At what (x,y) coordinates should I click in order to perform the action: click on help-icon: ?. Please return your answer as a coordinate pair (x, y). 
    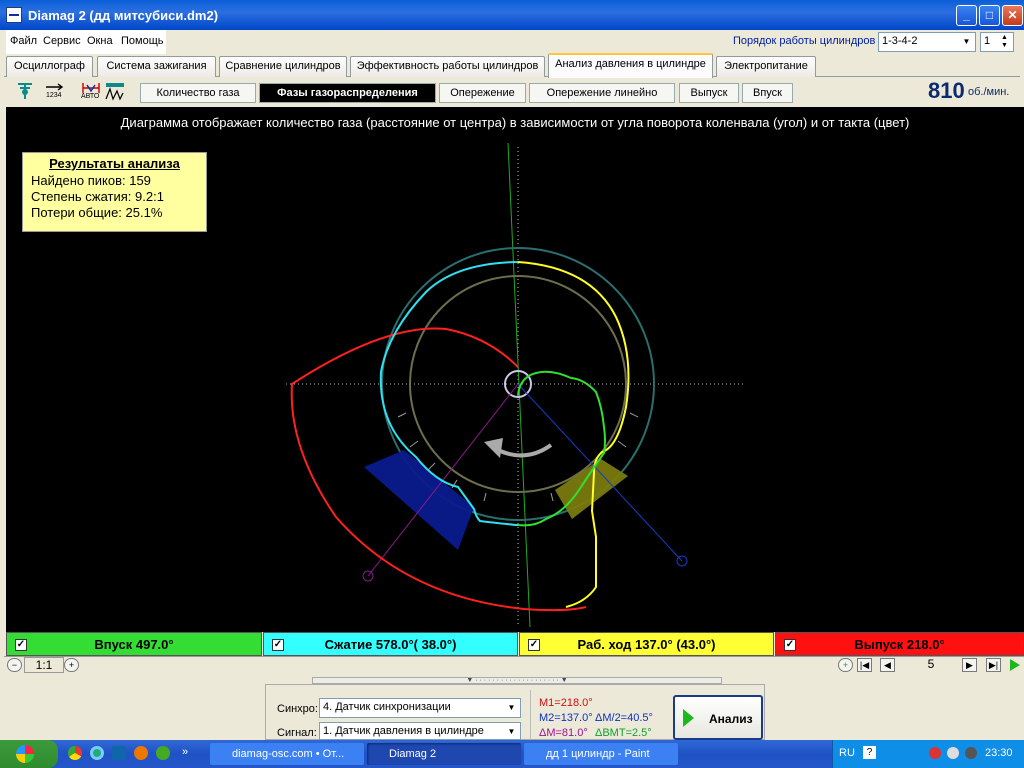
    Looking at the image, I should click on (869, 752).